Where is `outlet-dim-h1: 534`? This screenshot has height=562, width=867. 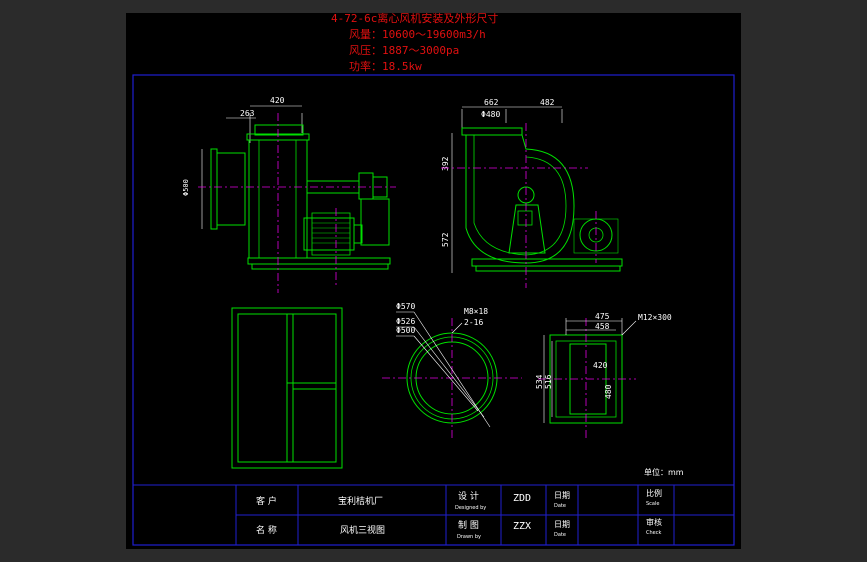
outlet-dim-h1: 534 is located at coordinates (539, 381).